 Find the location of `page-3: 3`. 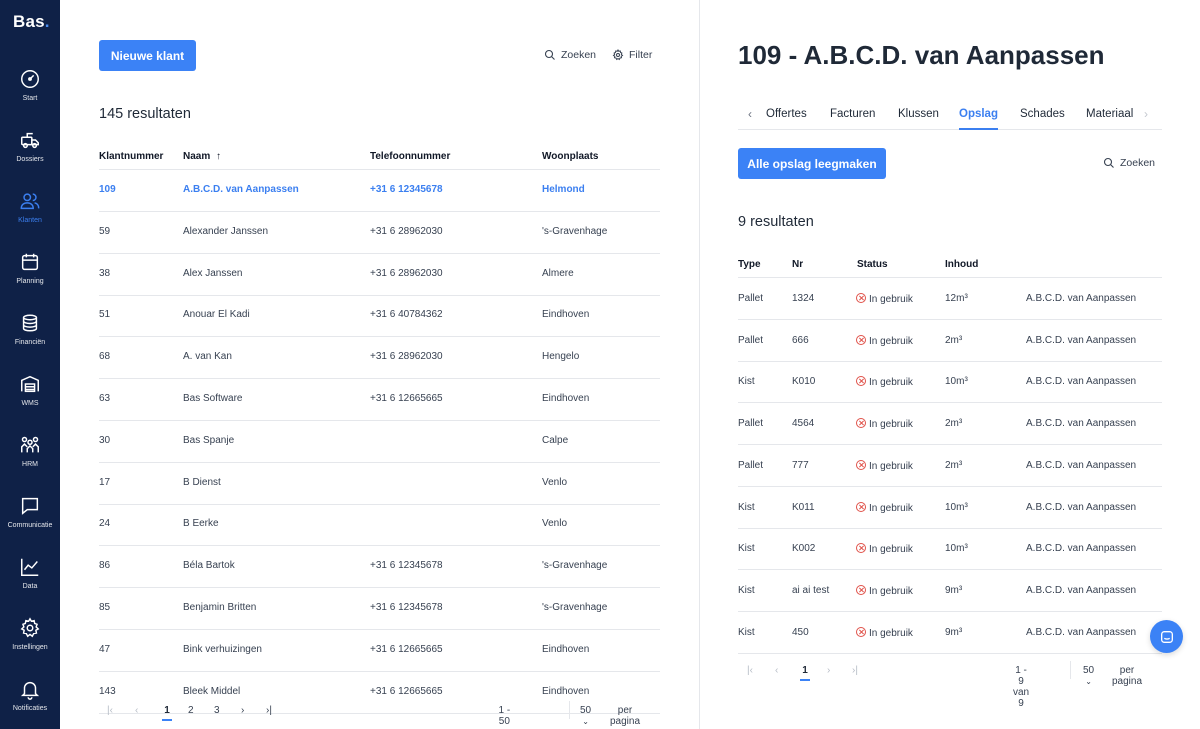

page-3: 3 is located at coordinates (217, 710).